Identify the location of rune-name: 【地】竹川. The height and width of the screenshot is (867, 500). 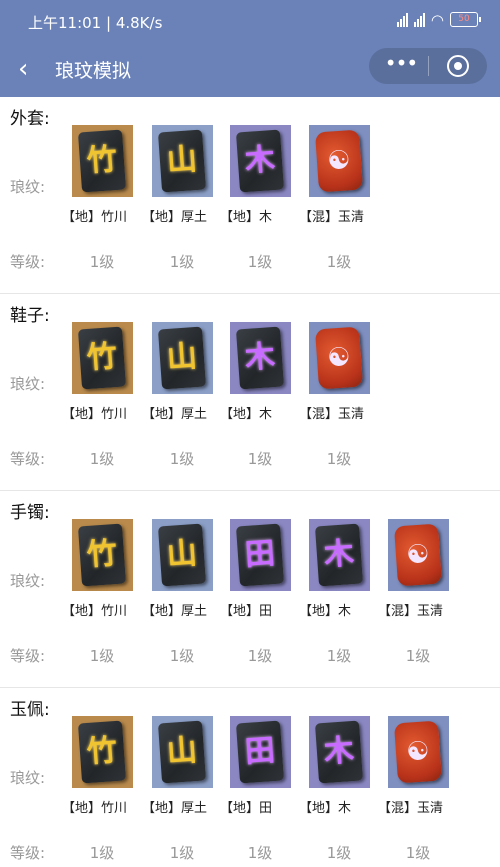
(95, 611).